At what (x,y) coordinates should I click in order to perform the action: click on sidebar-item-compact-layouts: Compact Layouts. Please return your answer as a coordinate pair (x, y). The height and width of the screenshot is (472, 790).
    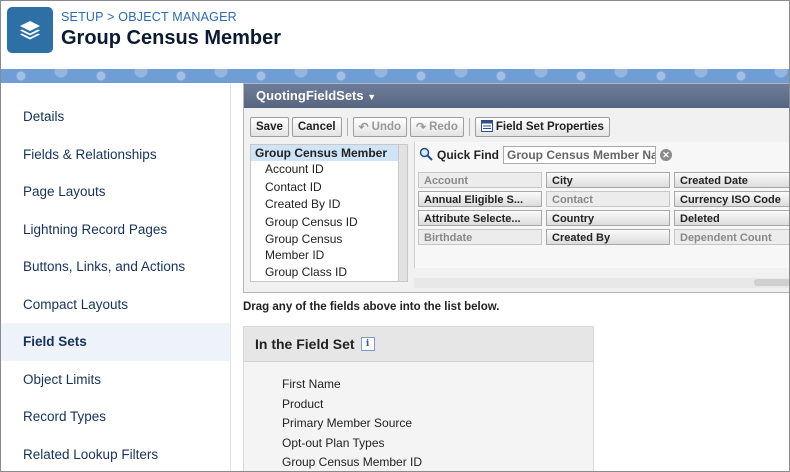
    Looking at the image, I should click on (115, 305).